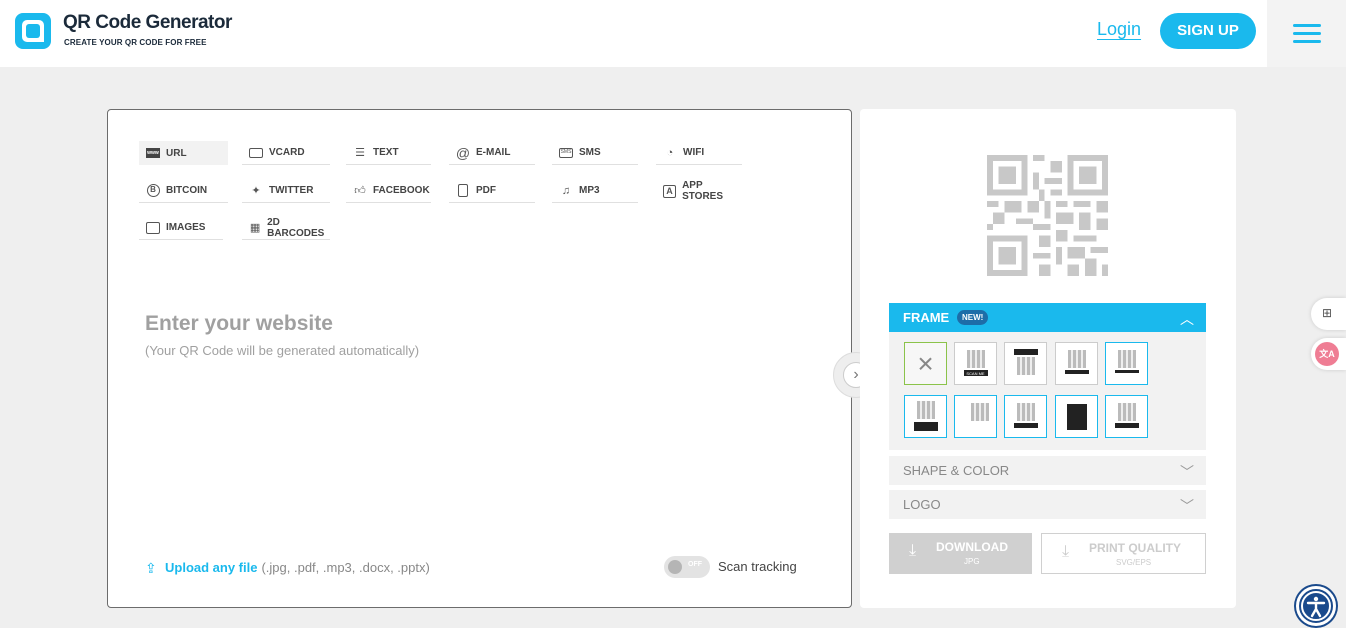 Image resolution: width=1346 pixels, height=628 pixels. What do you see at coordinates (926, 317) in the screenshot?
I see `frame-label: FRAME` at bounding box center [926, 317].